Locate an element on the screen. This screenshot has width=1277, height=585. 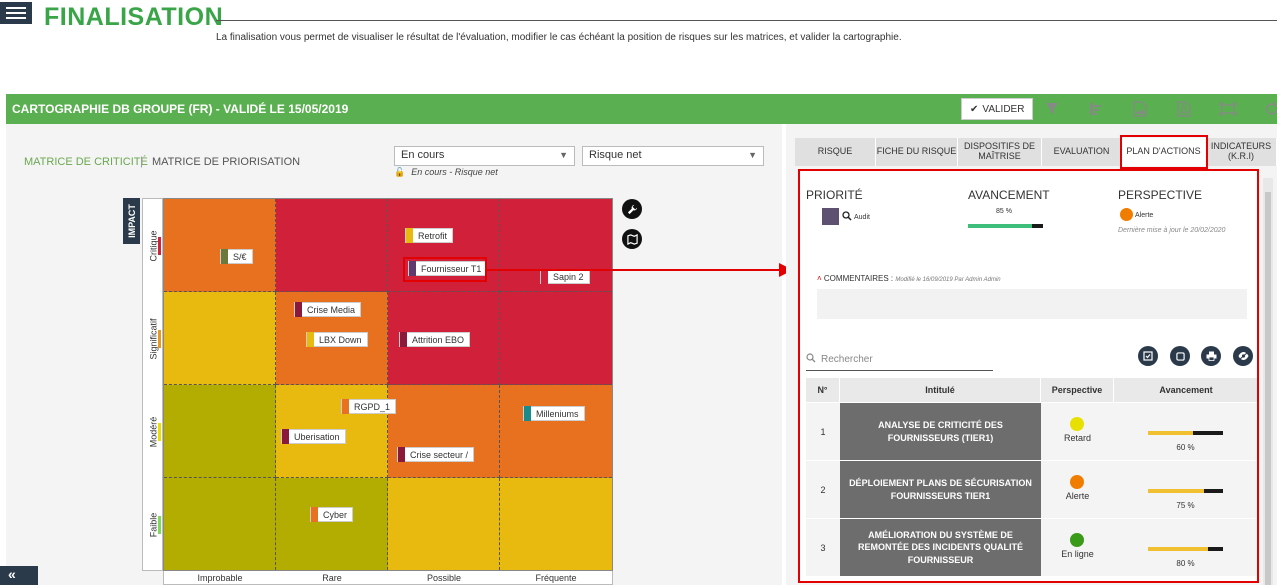
annotation-arrow is located at coordinates (633, 270).